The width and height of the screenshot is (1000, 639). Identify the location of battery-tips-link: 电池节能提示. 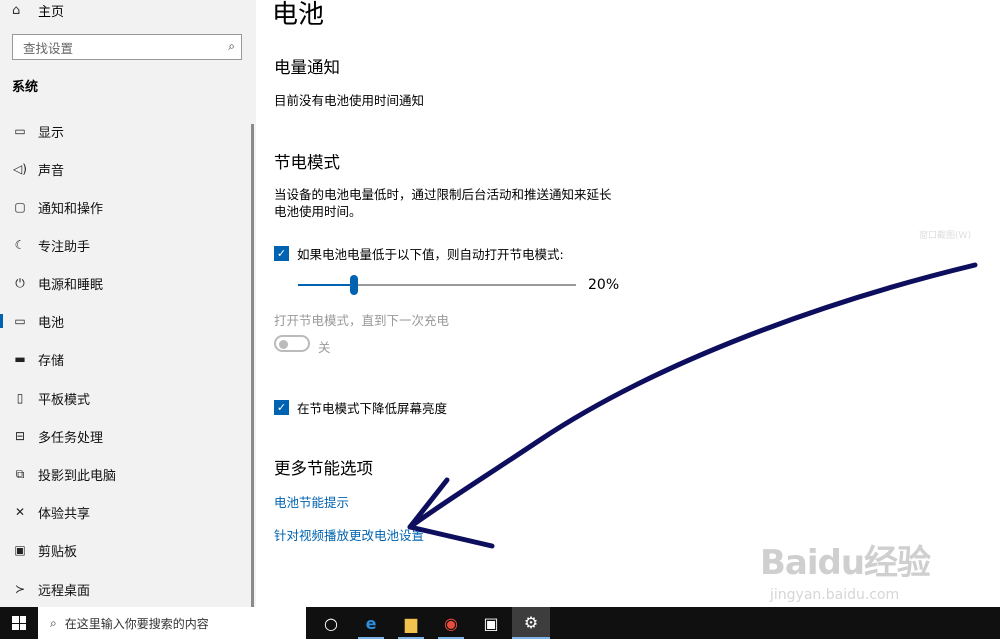
(311, 501).